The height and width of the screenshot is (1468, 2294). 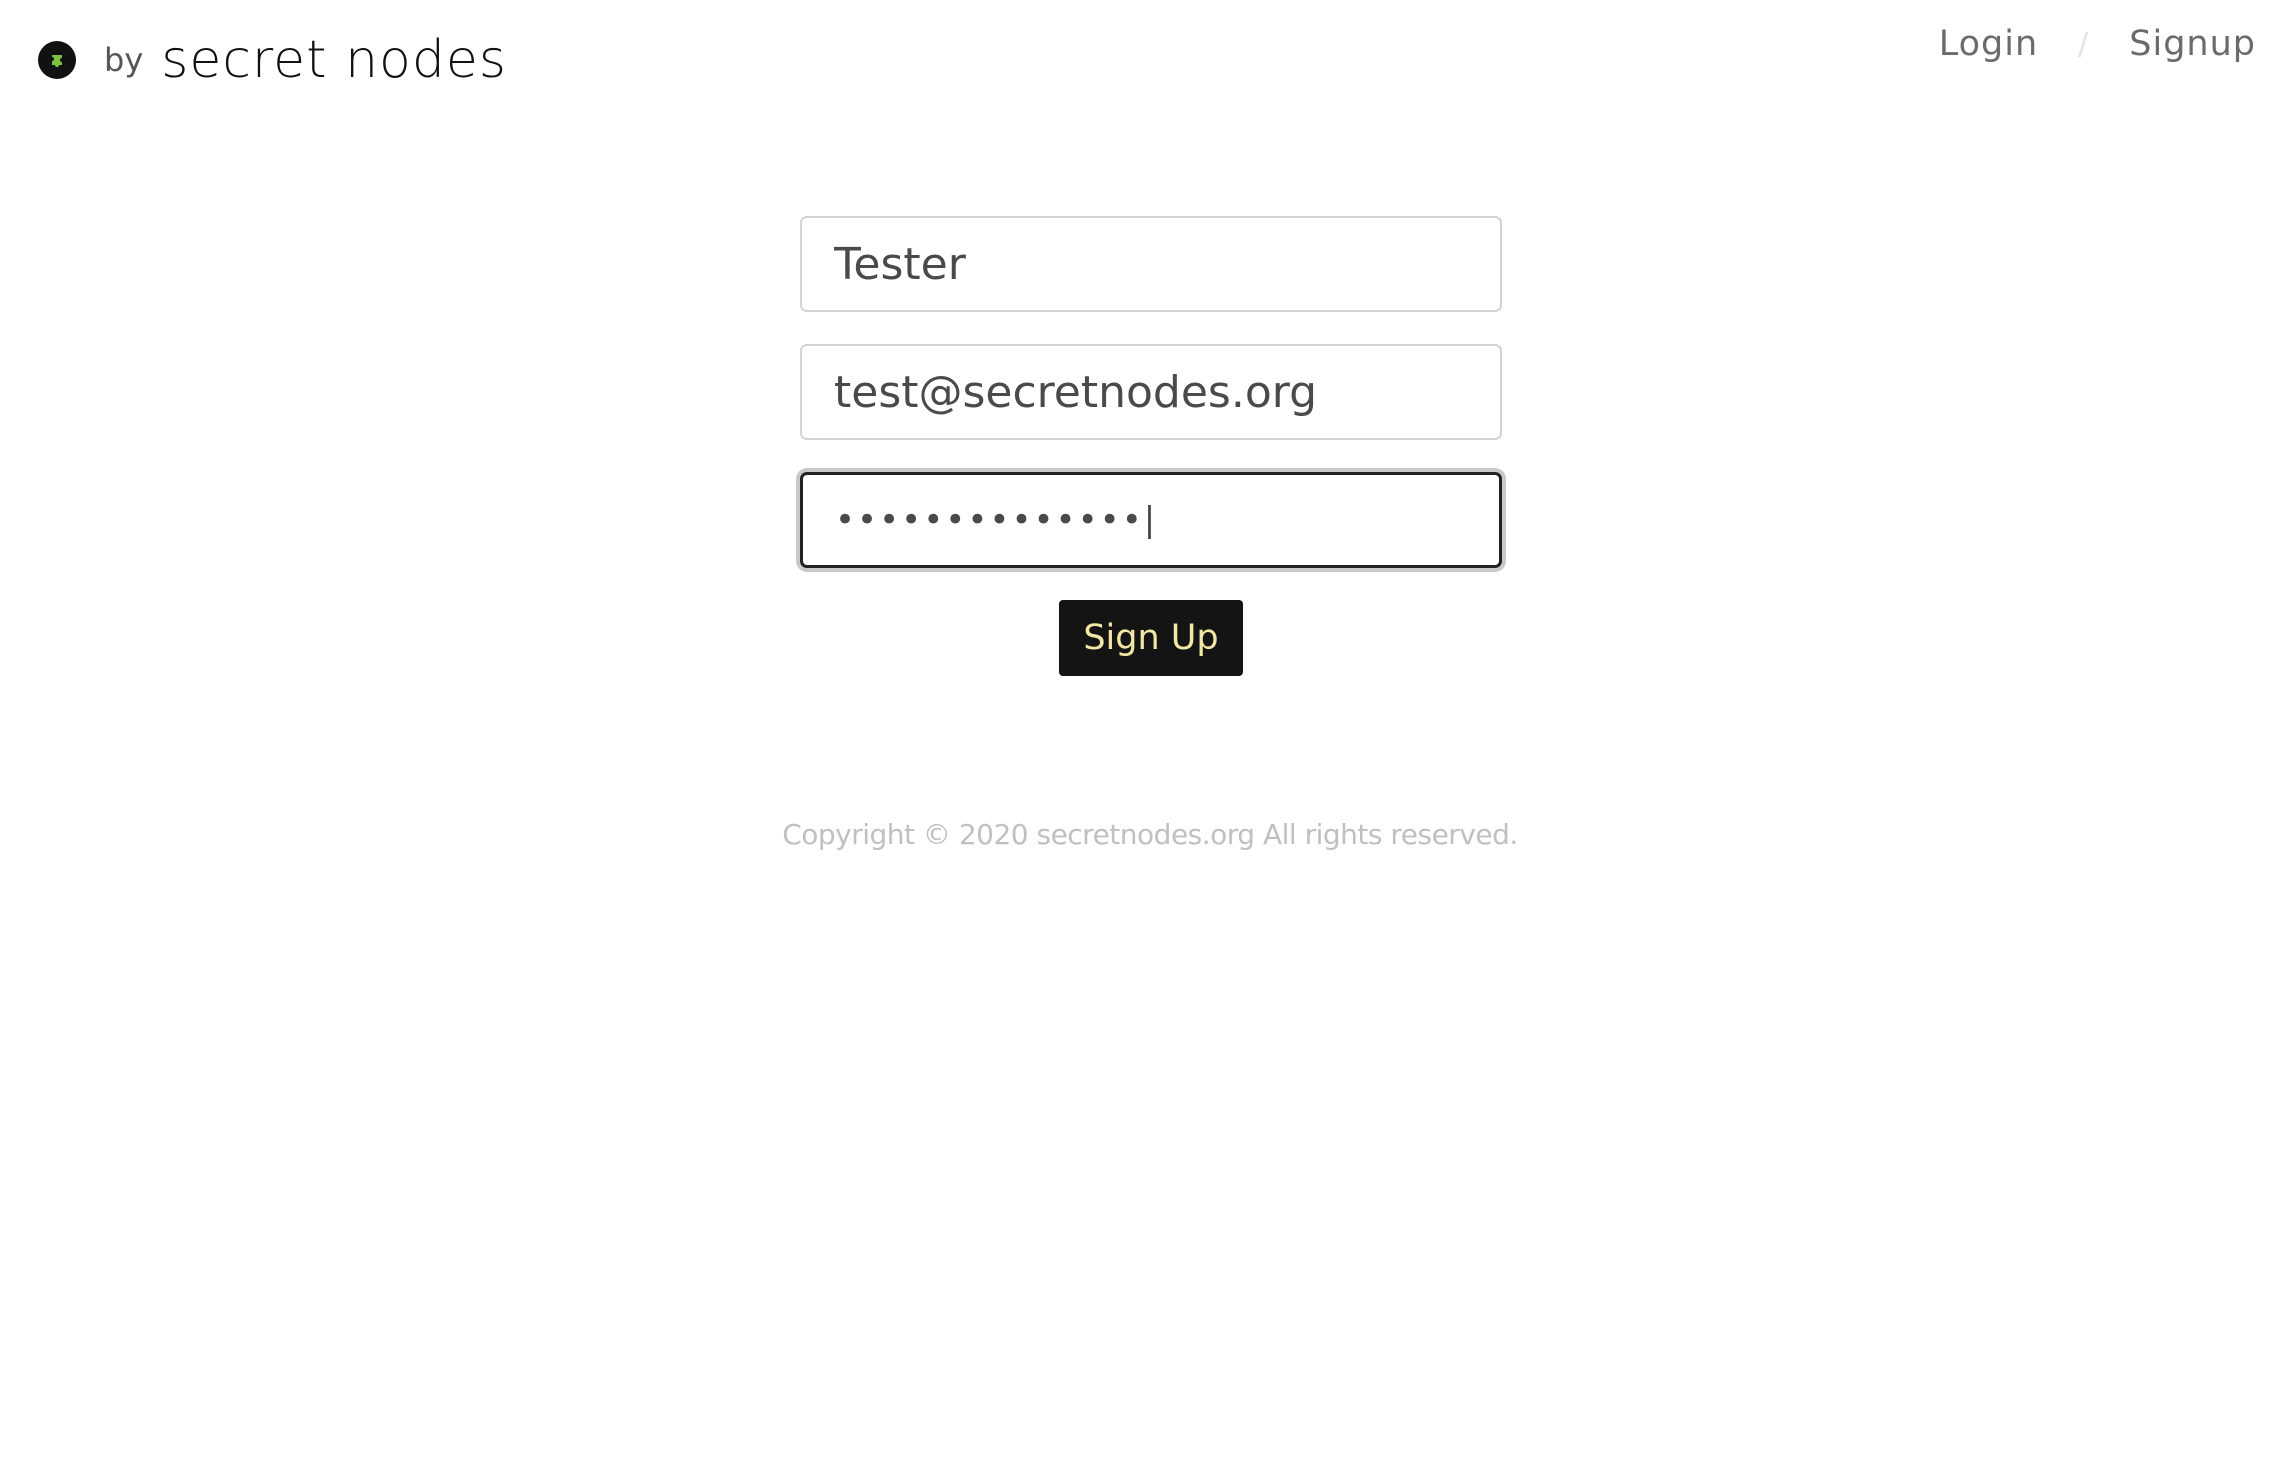 What do you see at coordinates (334, 60) in the screenshot?
I see `brand-logo-text: secret nodes` at bounding box center [334, 60].